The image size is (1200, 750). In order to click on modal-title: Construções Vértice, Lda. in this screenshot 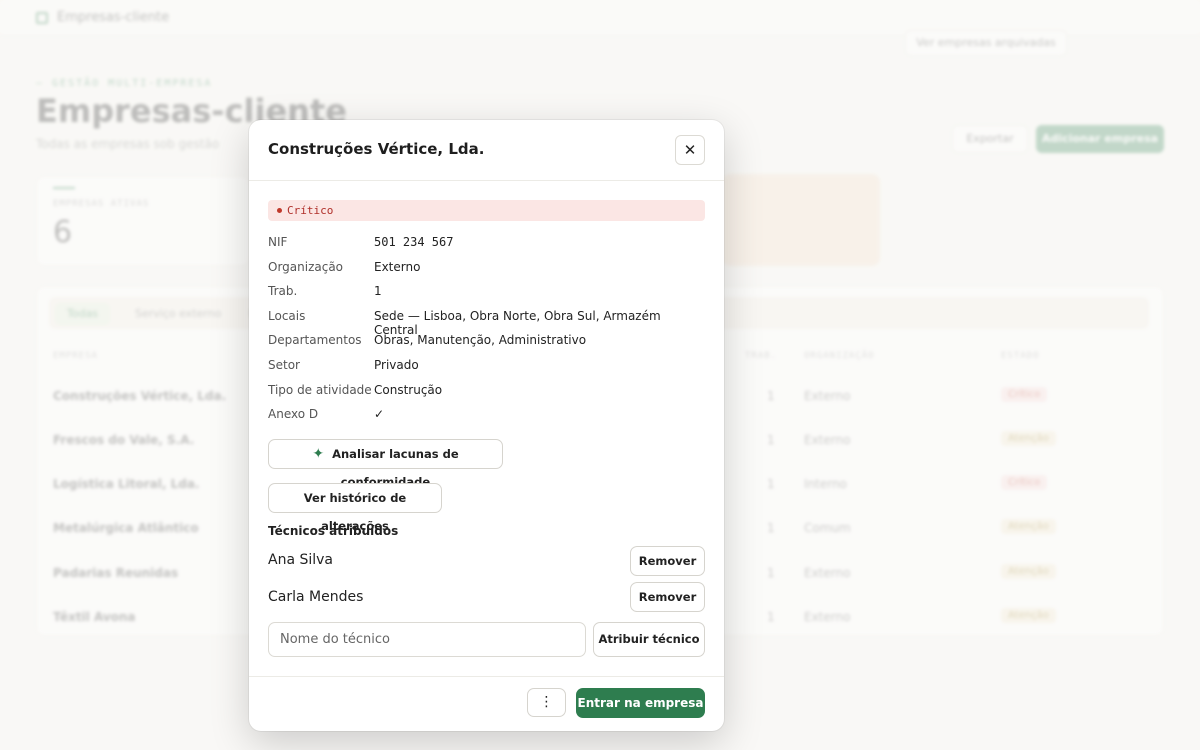, I will do `click(376, 149)`.